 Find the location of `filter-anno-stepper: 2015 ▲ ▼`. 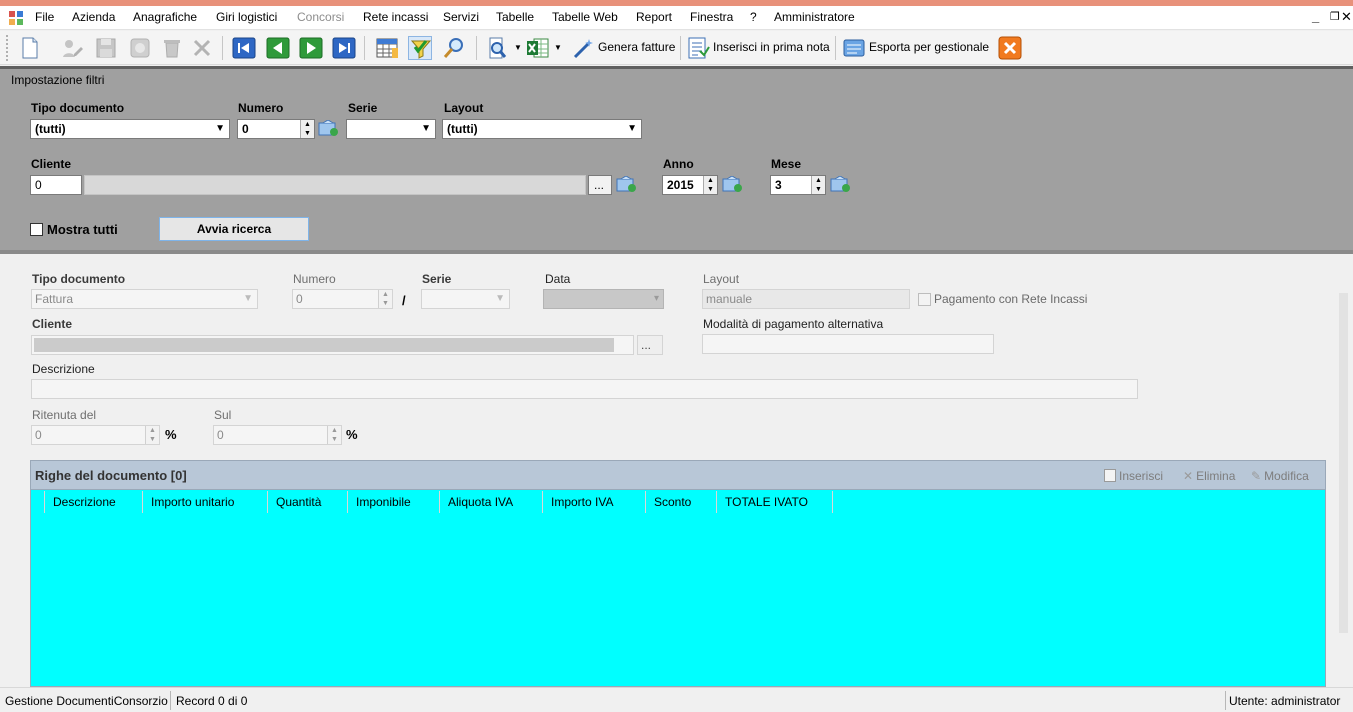

filter-anno-stepper: 2015 ▲ ▼ is located at coordinates (690, 185).